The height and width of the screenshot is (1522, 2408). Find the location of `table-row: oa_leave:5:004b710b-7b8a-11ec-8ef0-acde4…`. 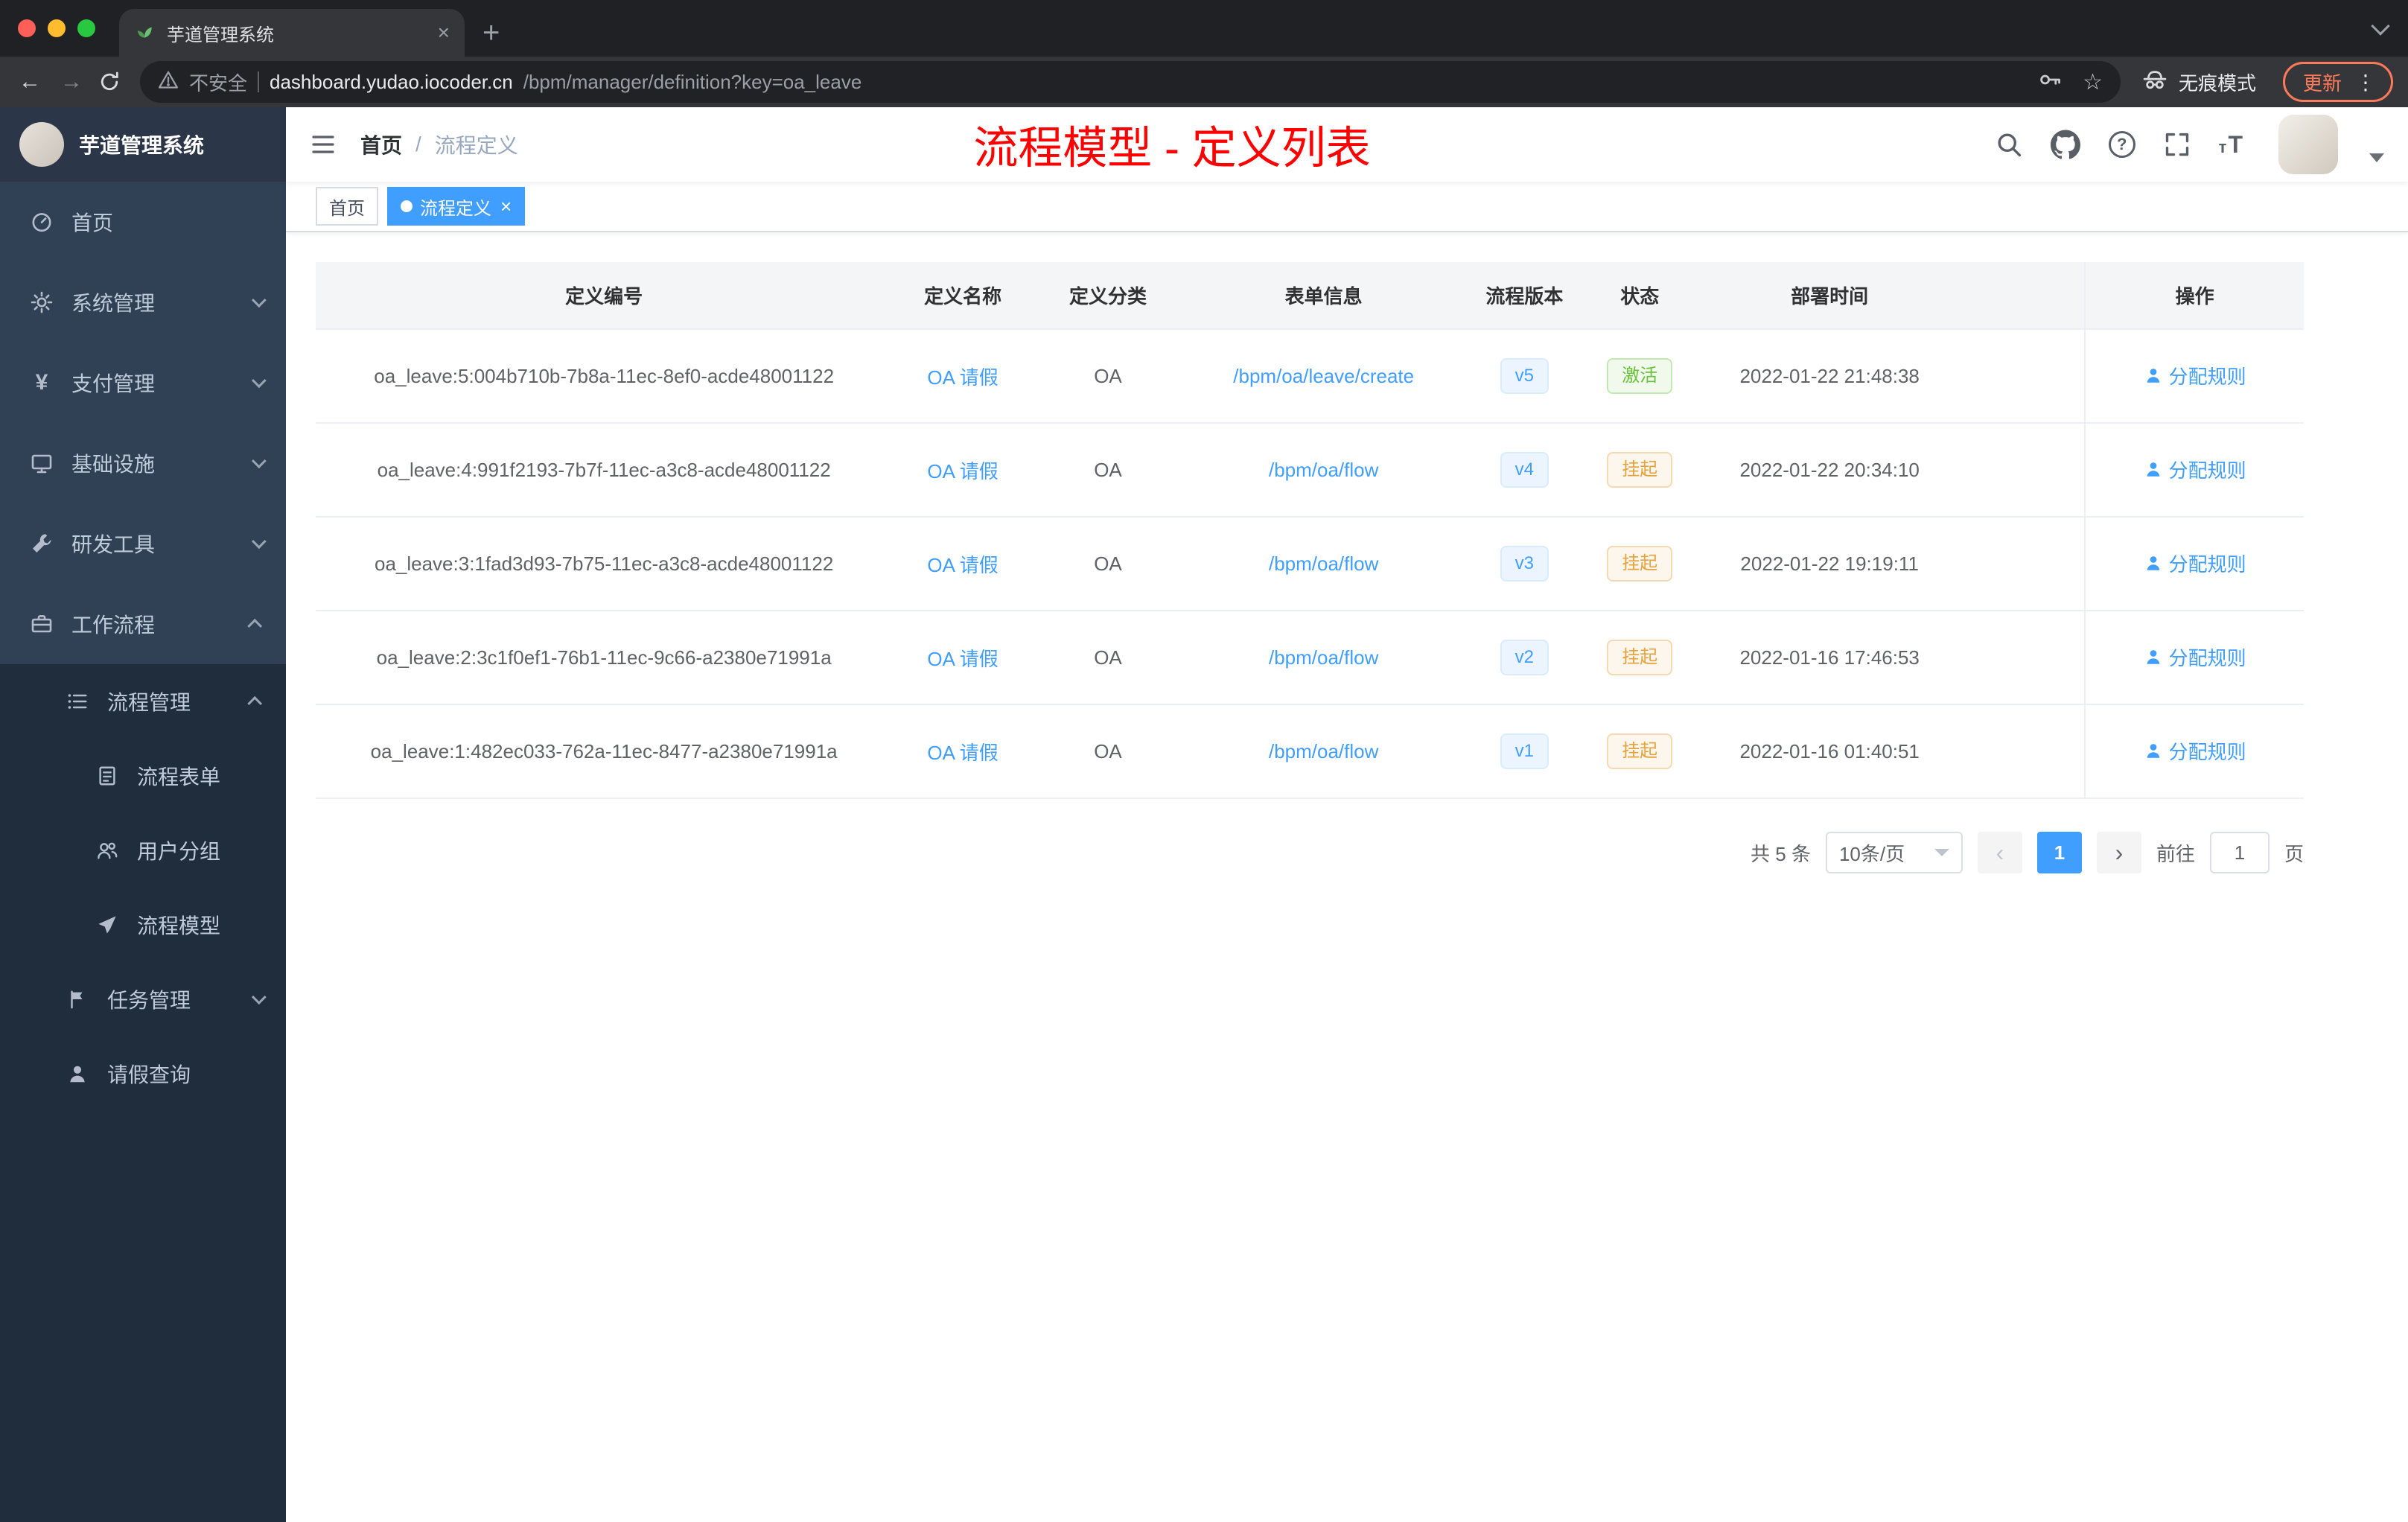

table-row: oa_leave:5:004b710b-7b8a-11ec-8ef0-acde4… is located at coordinates (1310, 376).